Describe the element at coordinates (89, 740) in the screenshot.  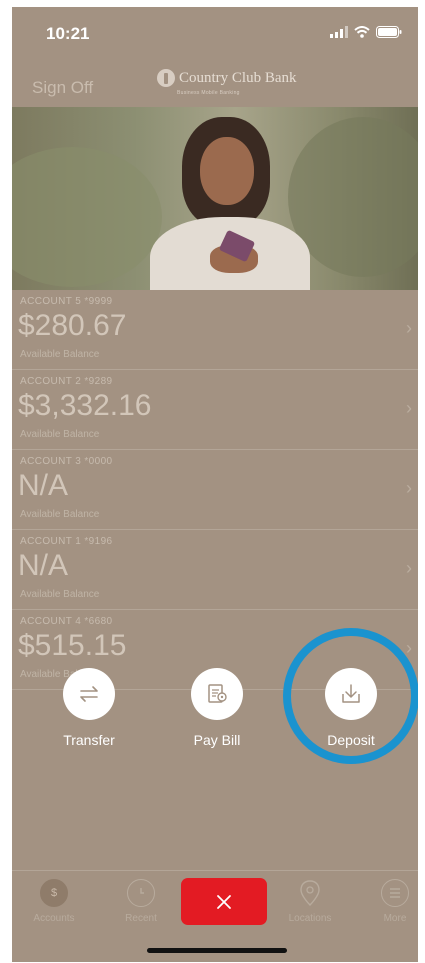
I see `transfer-label: Transfer` at that location.